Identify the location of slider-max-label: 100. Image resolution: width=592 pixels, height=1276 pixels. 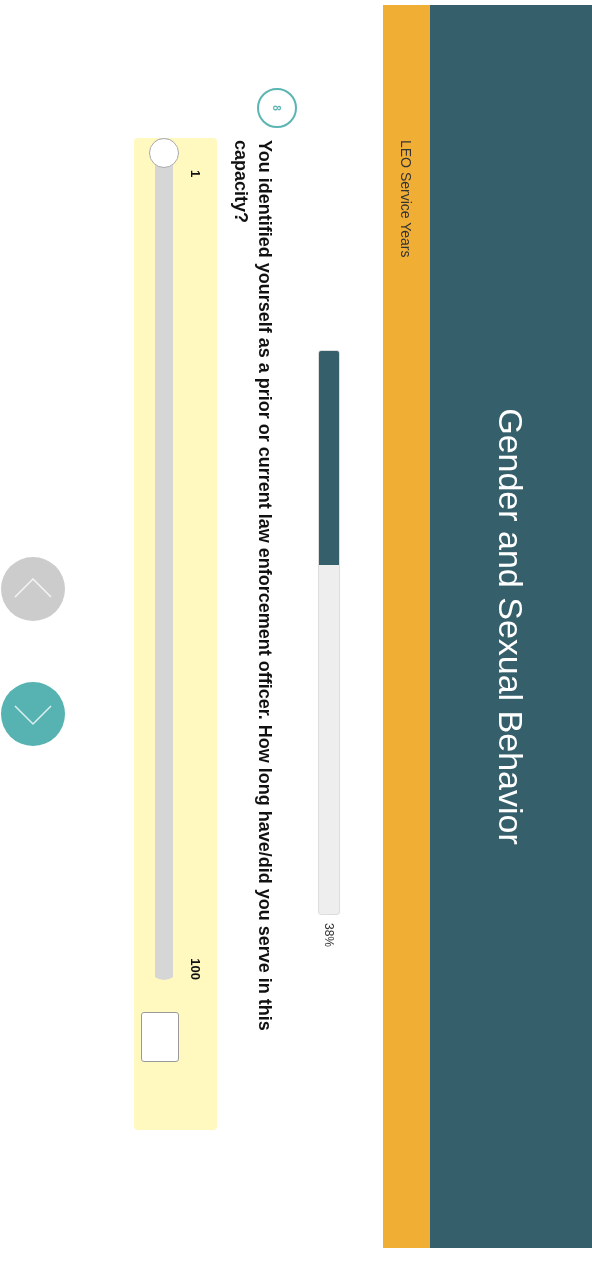
(195, 969).